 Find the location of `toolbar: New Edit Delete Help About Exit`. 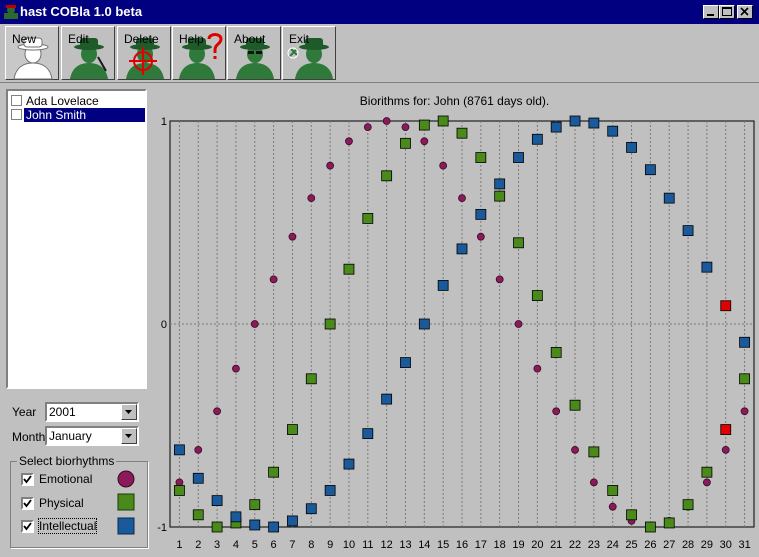

toolbar: New Edit Delete Help About Exit is located at coordinates (379, 53).